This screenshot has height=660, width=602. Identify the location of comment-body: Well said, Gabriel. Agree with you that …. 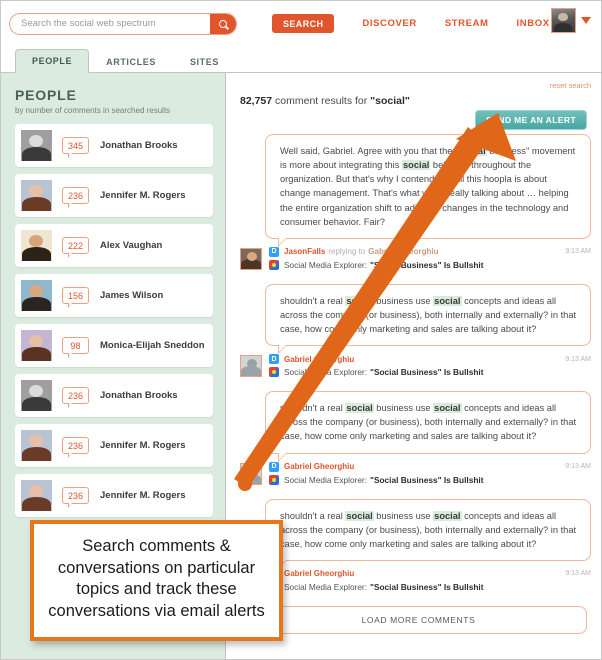
(428, 190).